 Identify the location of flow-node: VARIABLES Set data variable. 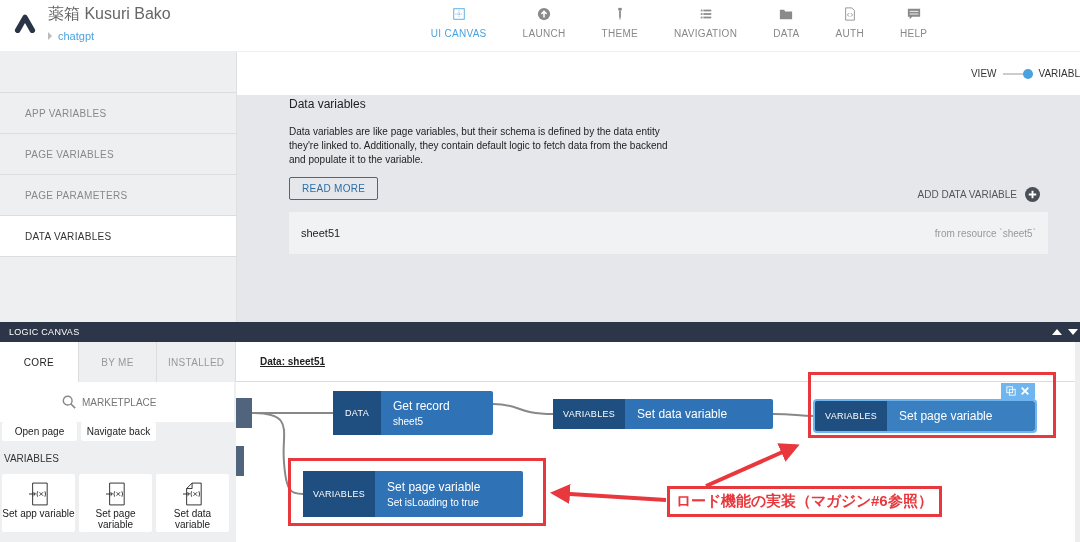
(663, 414).